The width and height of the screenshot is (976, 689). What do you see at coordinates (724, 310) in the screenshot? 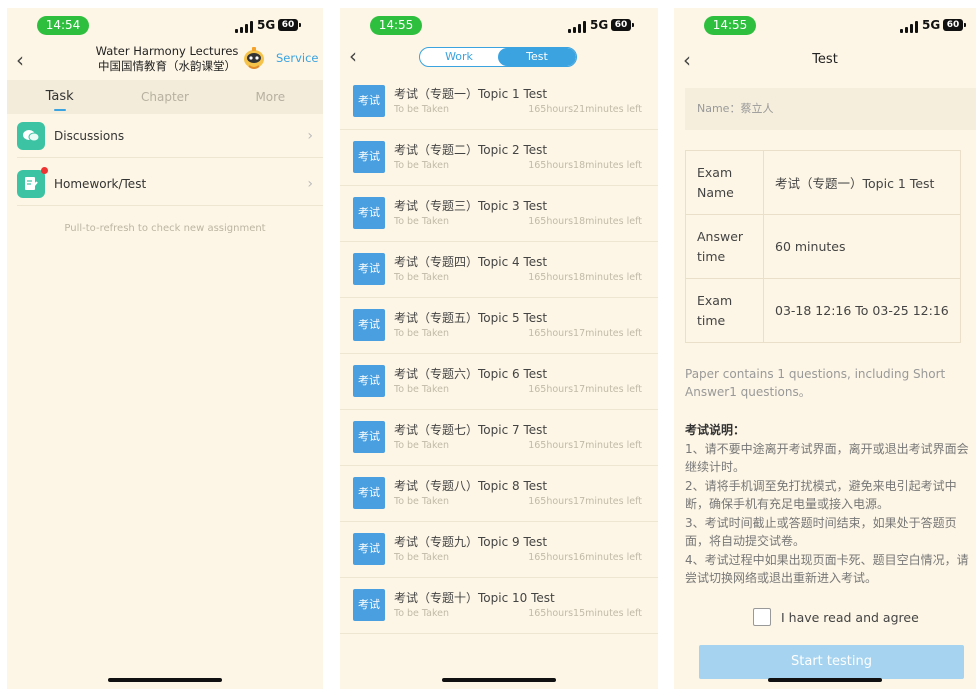
I see `exam-time-label: Exam time` at bounding box center [724, 310].